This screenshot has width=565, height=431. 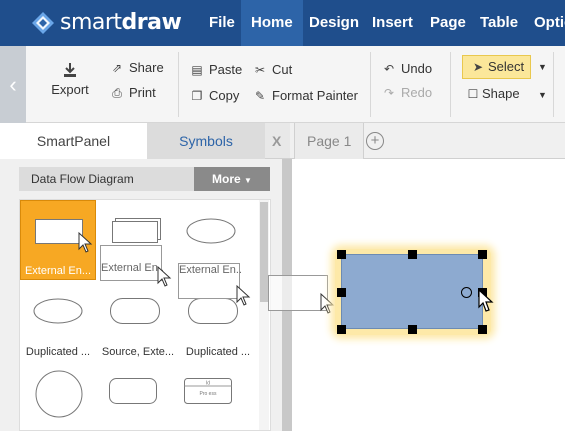 What do you see at coordinates (412, 254) in the screenshot?
I see `resize-handle-n` at bounding box center [412, 254].